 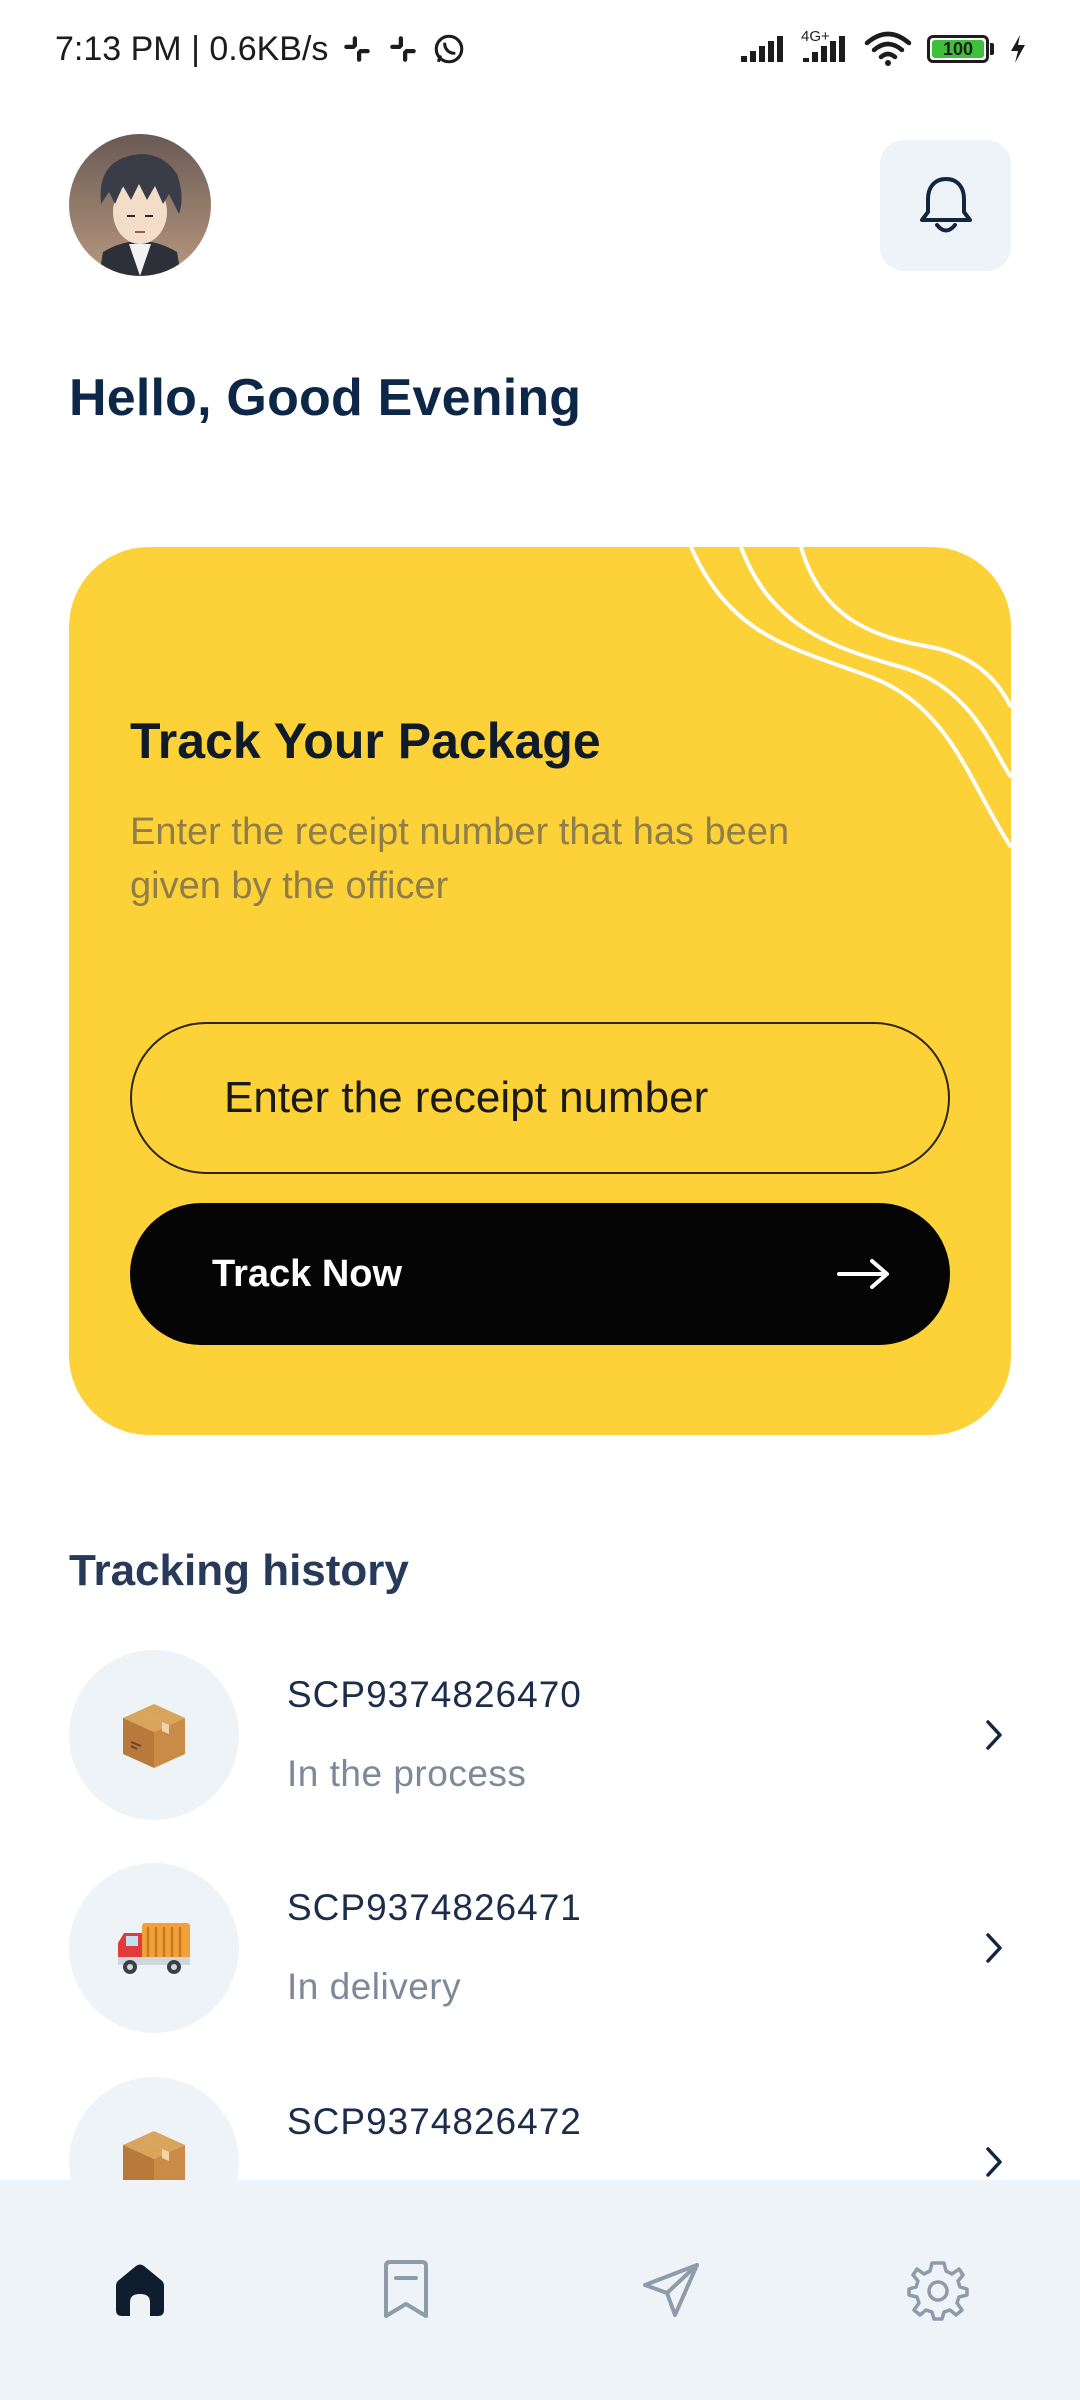 I want to click on nav-saved, so click(x=406, y=2290).